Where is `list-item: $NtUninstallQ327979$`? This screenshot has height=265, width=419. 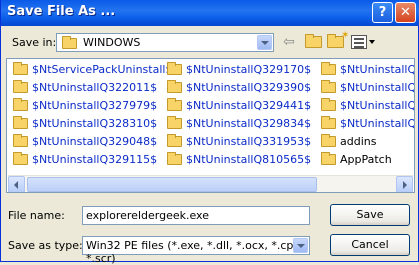 list-item: $NtUninstallQ327979$ is located at coordinates (85, 105).